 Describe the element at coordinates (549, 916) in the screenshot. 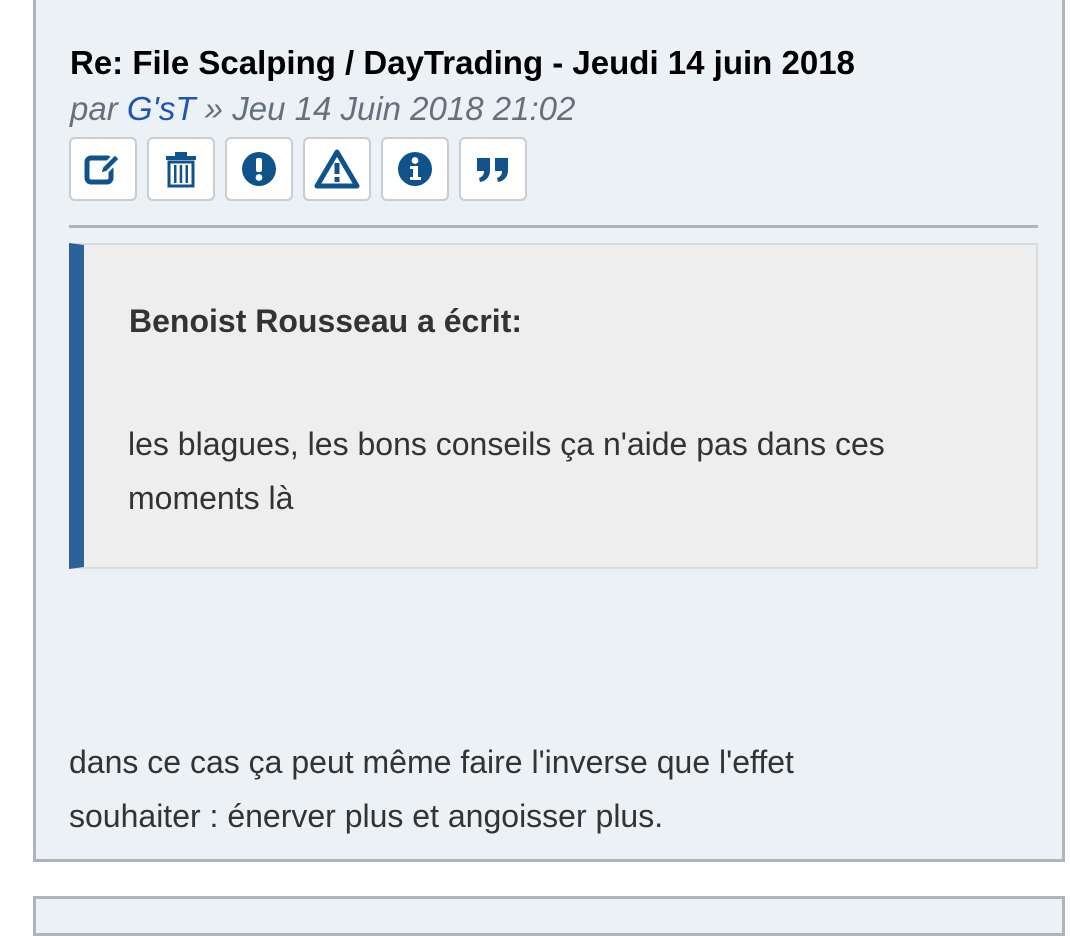

I see `next-post-edge` at that location.